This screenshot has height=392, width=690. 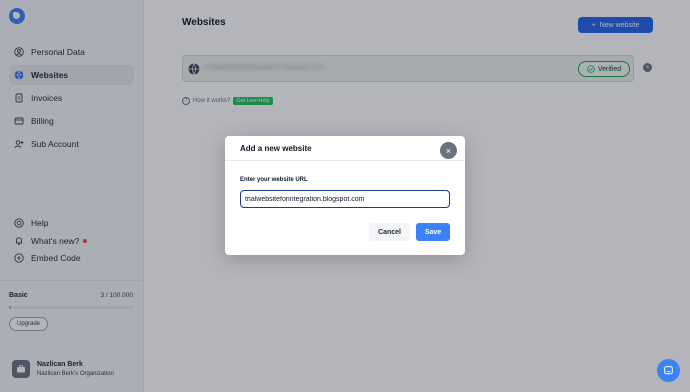 I want to click on modal-header: Add a new website ×, so click(x=345, y=148).